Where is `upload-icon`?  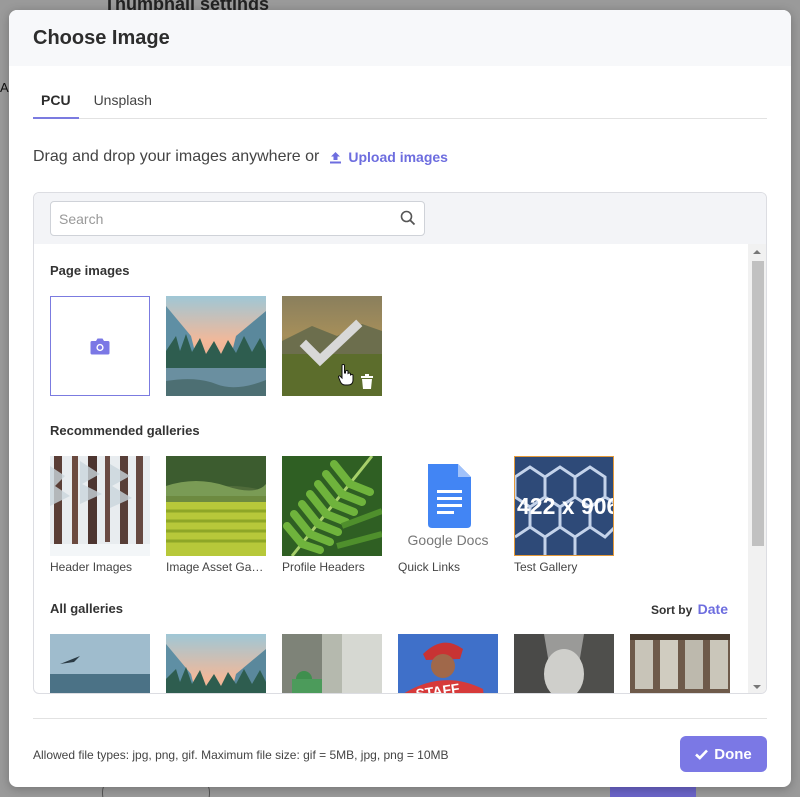 upload-icon is located at coordinates (336, 157).